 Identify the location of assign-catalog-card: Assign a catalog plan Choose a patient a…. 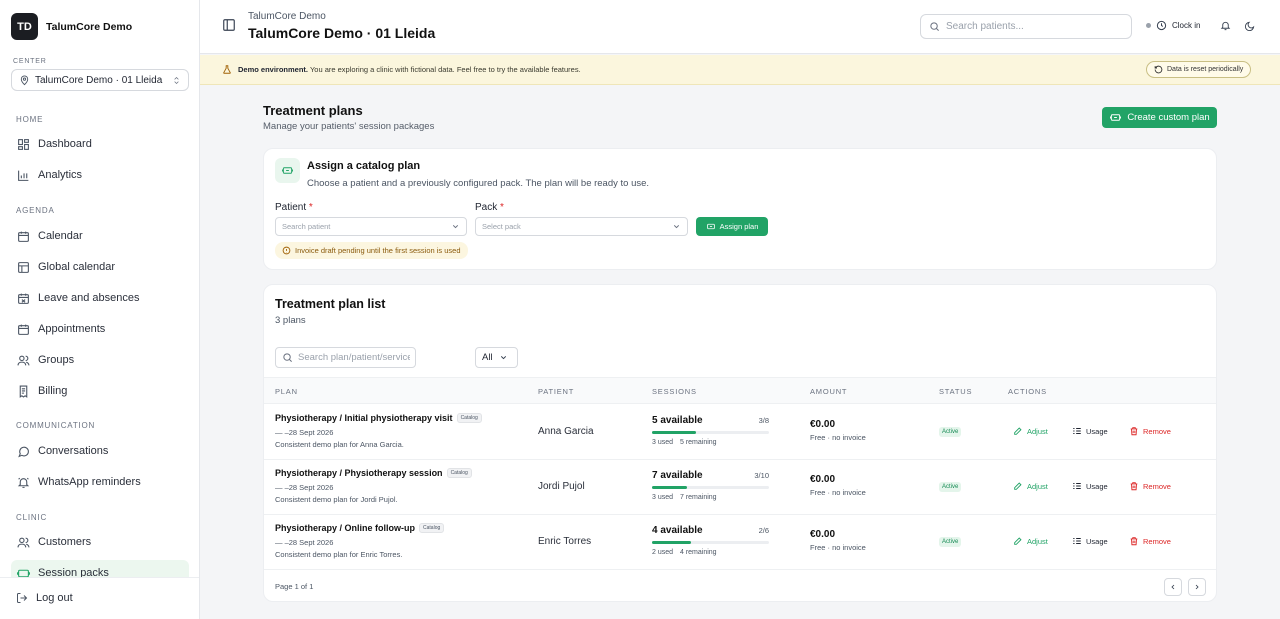
(740, 209).